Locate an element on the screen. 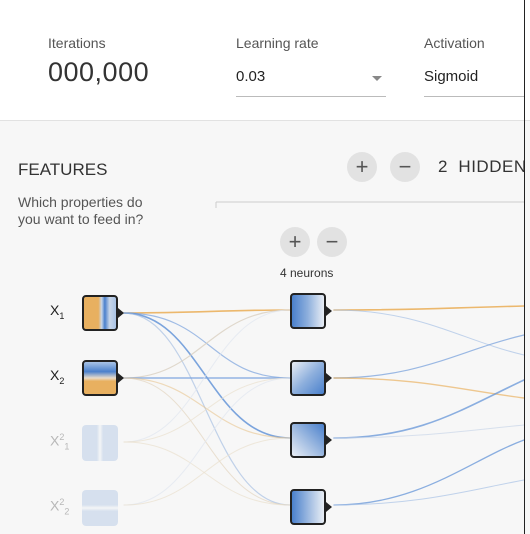 Image resolution: width=530 pixels, height=534 pixels. feature-label-x2-squared: X22 is located at coordinates (60, 507).